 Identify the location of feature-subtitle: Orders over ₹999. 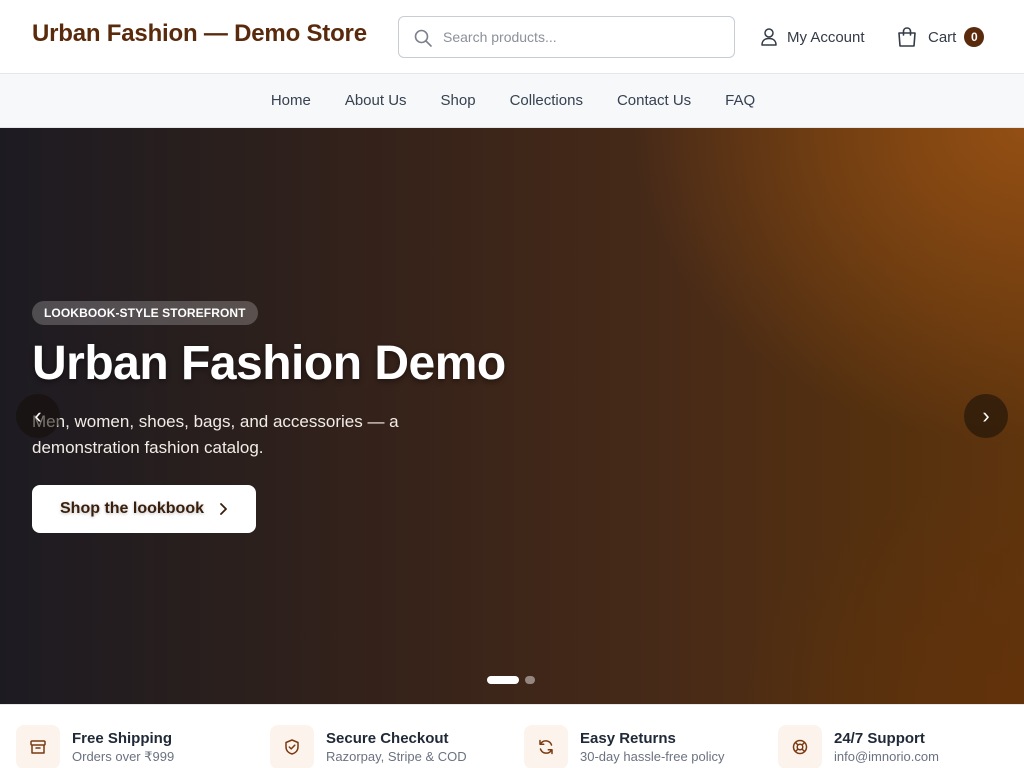
(123, 756).